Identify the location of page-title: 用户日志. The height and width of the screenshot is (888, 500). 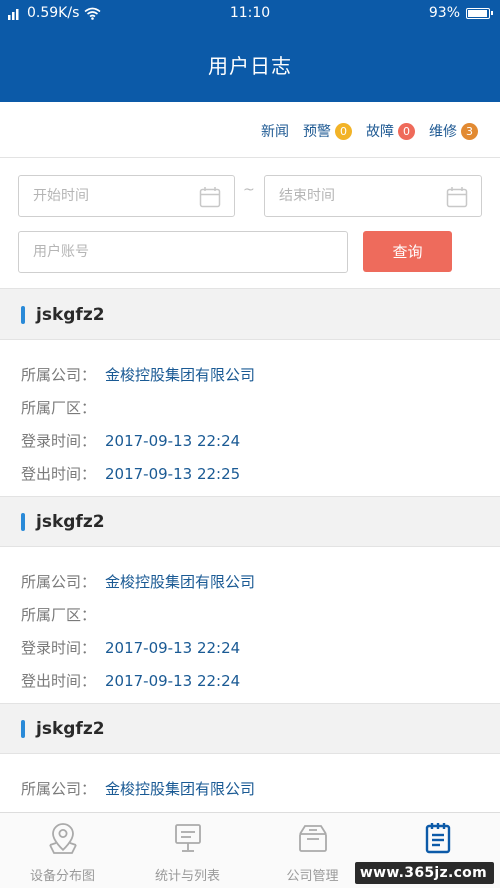
(250, 66).